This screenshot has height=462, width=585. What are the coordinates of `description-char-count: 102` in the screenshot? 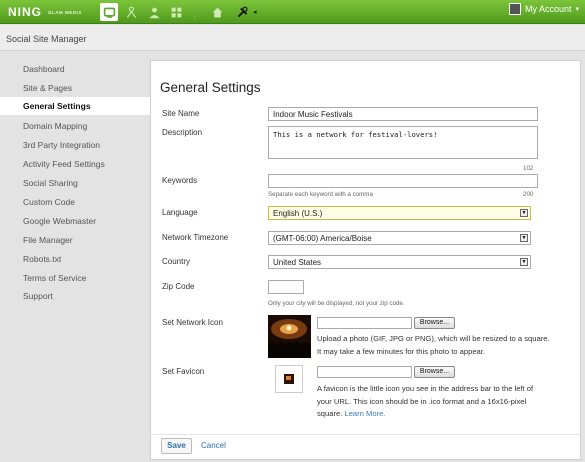 It's located at (528, 168).